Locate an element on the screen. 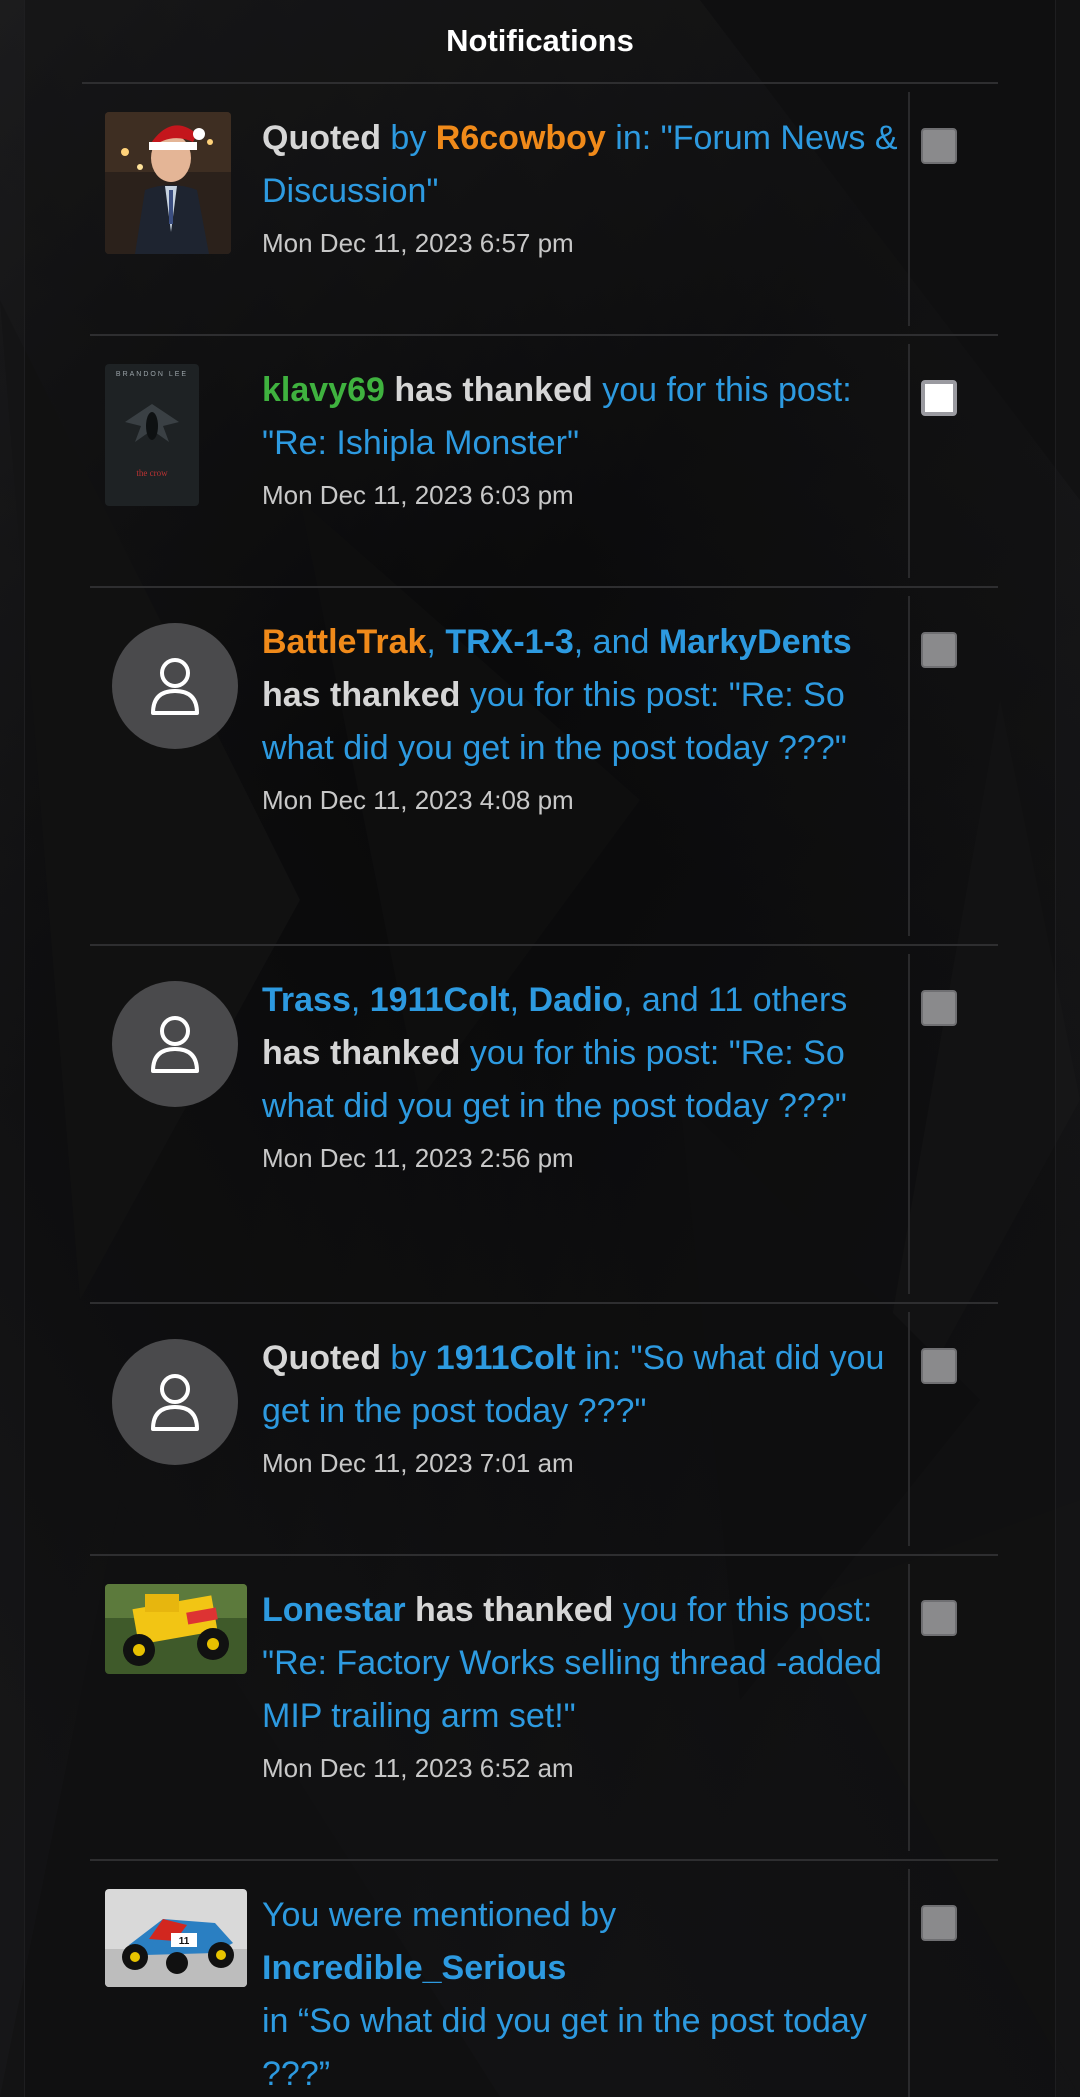 This screenshot has height=2097, width=1080. rc-buggy-photo: 11 is located at coordinates (176, 1938).